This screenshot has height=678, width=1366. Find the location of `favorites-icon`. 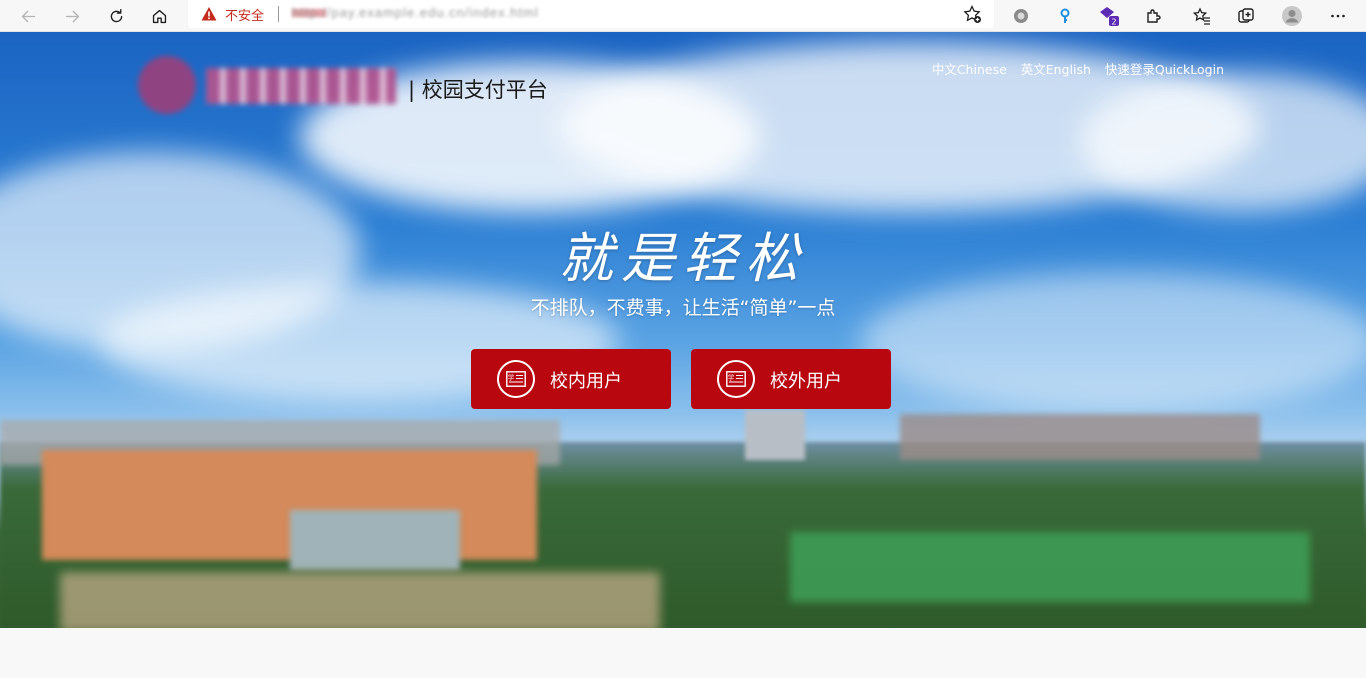

favorites-icon is located at coordinates (1201, 16).